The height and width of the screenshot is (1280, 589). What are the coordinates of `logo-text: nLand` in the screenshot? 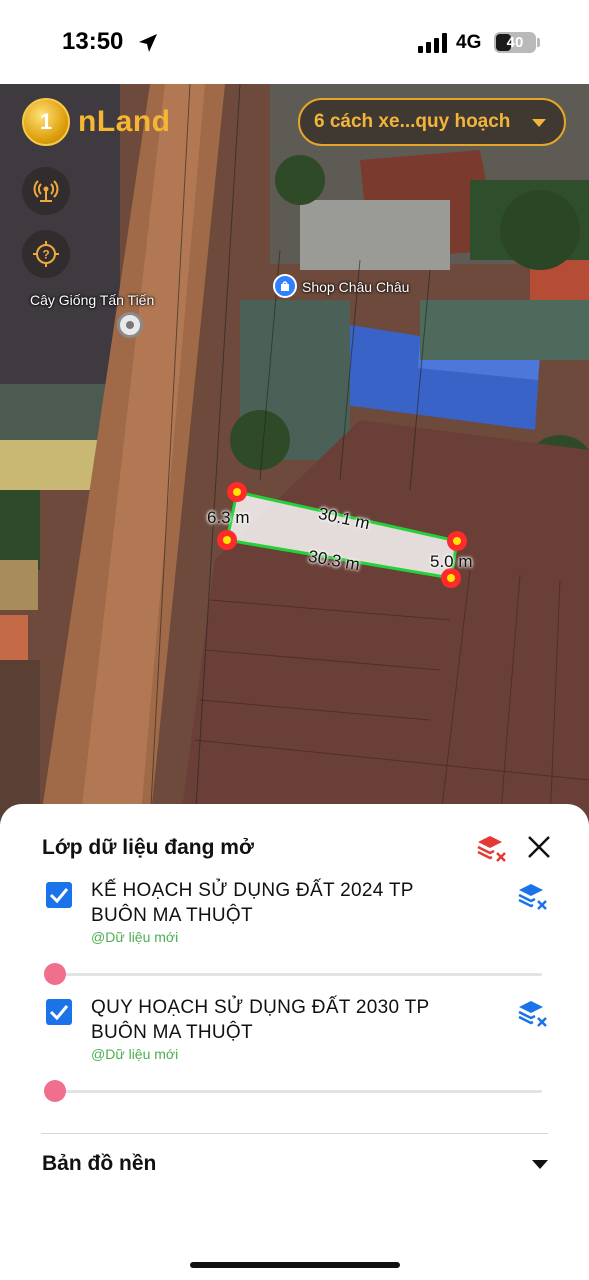 It's located at (124, 121).